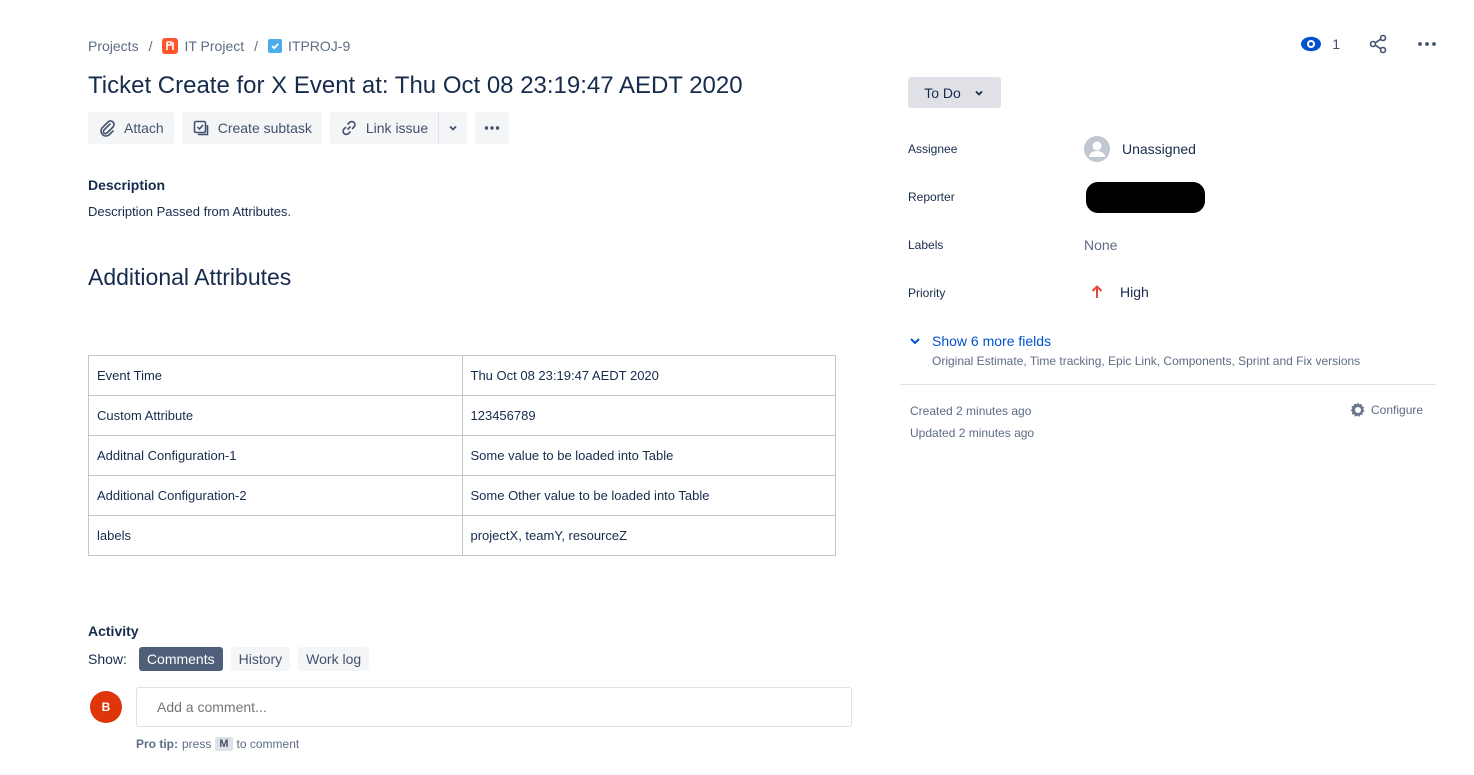  I want to click on watch-button: 1, so click(1320, 44).